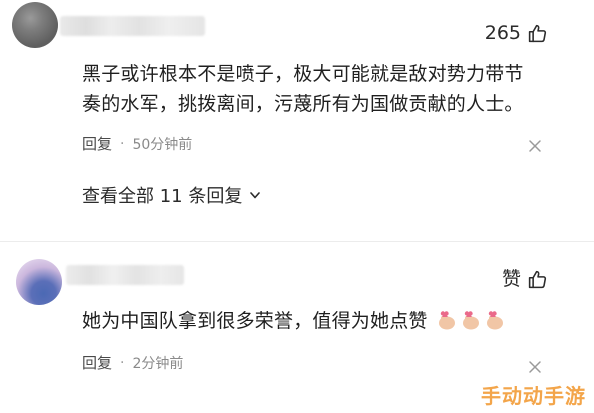 This screenshot has width=594, height=413. What do you see at coordinates (303, 74) in the screenshot?
I see `comment-text-line: 黑子或许根本不是喷子，极大可能就是敌对势力带节` at bounding box center [303, 74].